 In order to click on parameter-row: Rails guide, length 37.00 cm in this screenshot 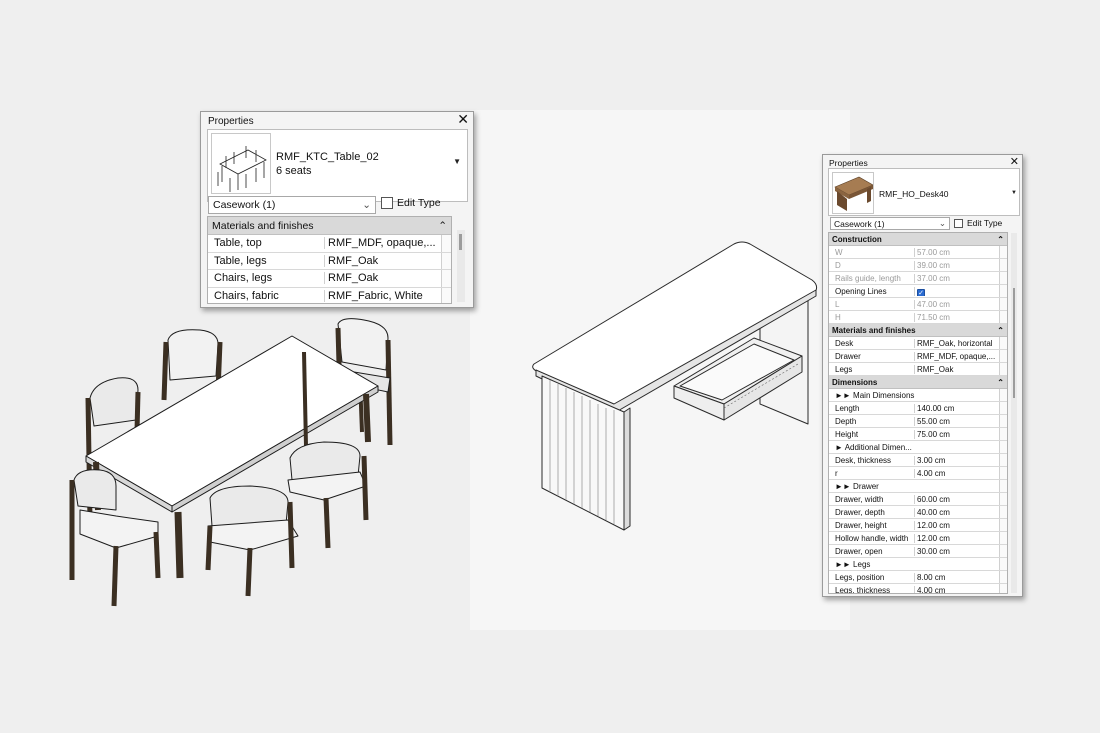, I will do `click(918, 278)`.